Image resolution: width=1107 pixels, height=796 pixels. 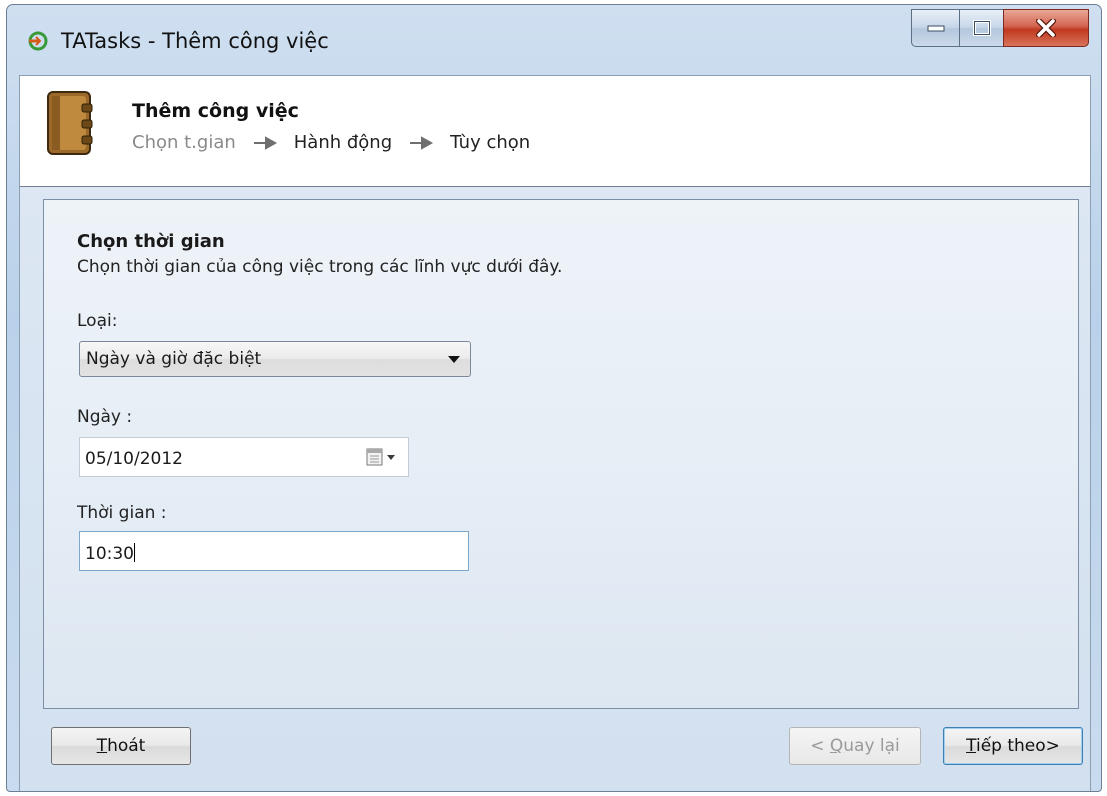 What do you see at coordinates (102, 746) in the screenshot?
I see `exit-button-mnemonic: T` at bounding box center [102, 746].